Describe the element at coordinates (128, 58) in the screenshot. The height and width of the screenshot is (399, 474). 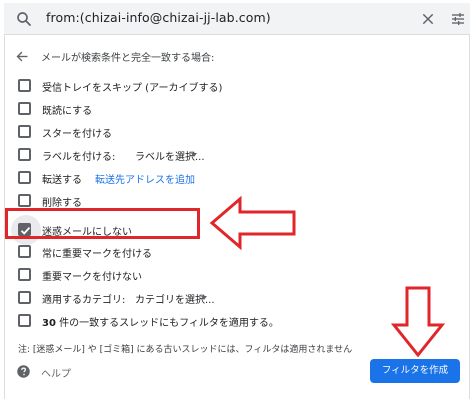
I see `criteria-heading: メールが検索条件と完全一致する場合:` at that location.